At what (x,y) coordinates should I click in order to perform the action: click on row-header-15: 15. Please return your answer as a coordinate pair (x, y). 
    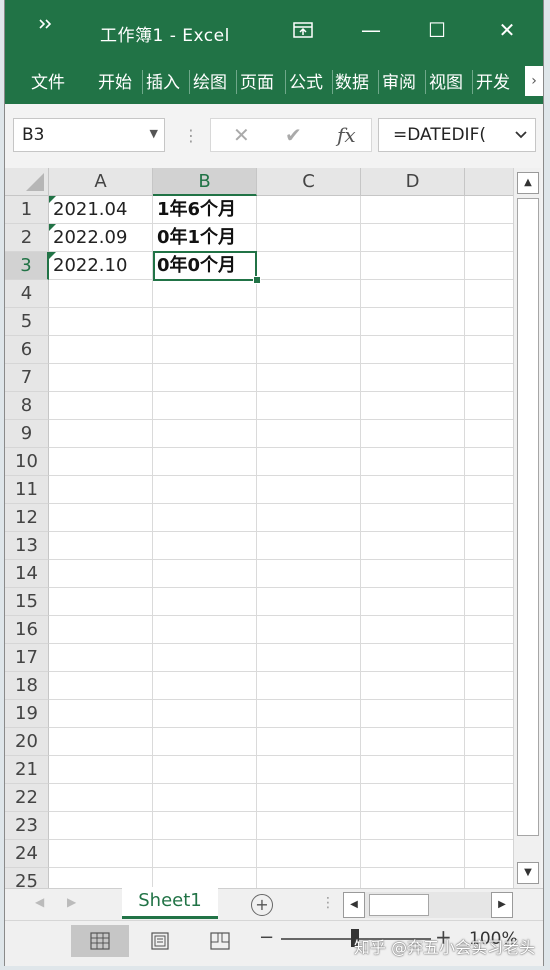
    Looking at the image, I should click on (27, 602).